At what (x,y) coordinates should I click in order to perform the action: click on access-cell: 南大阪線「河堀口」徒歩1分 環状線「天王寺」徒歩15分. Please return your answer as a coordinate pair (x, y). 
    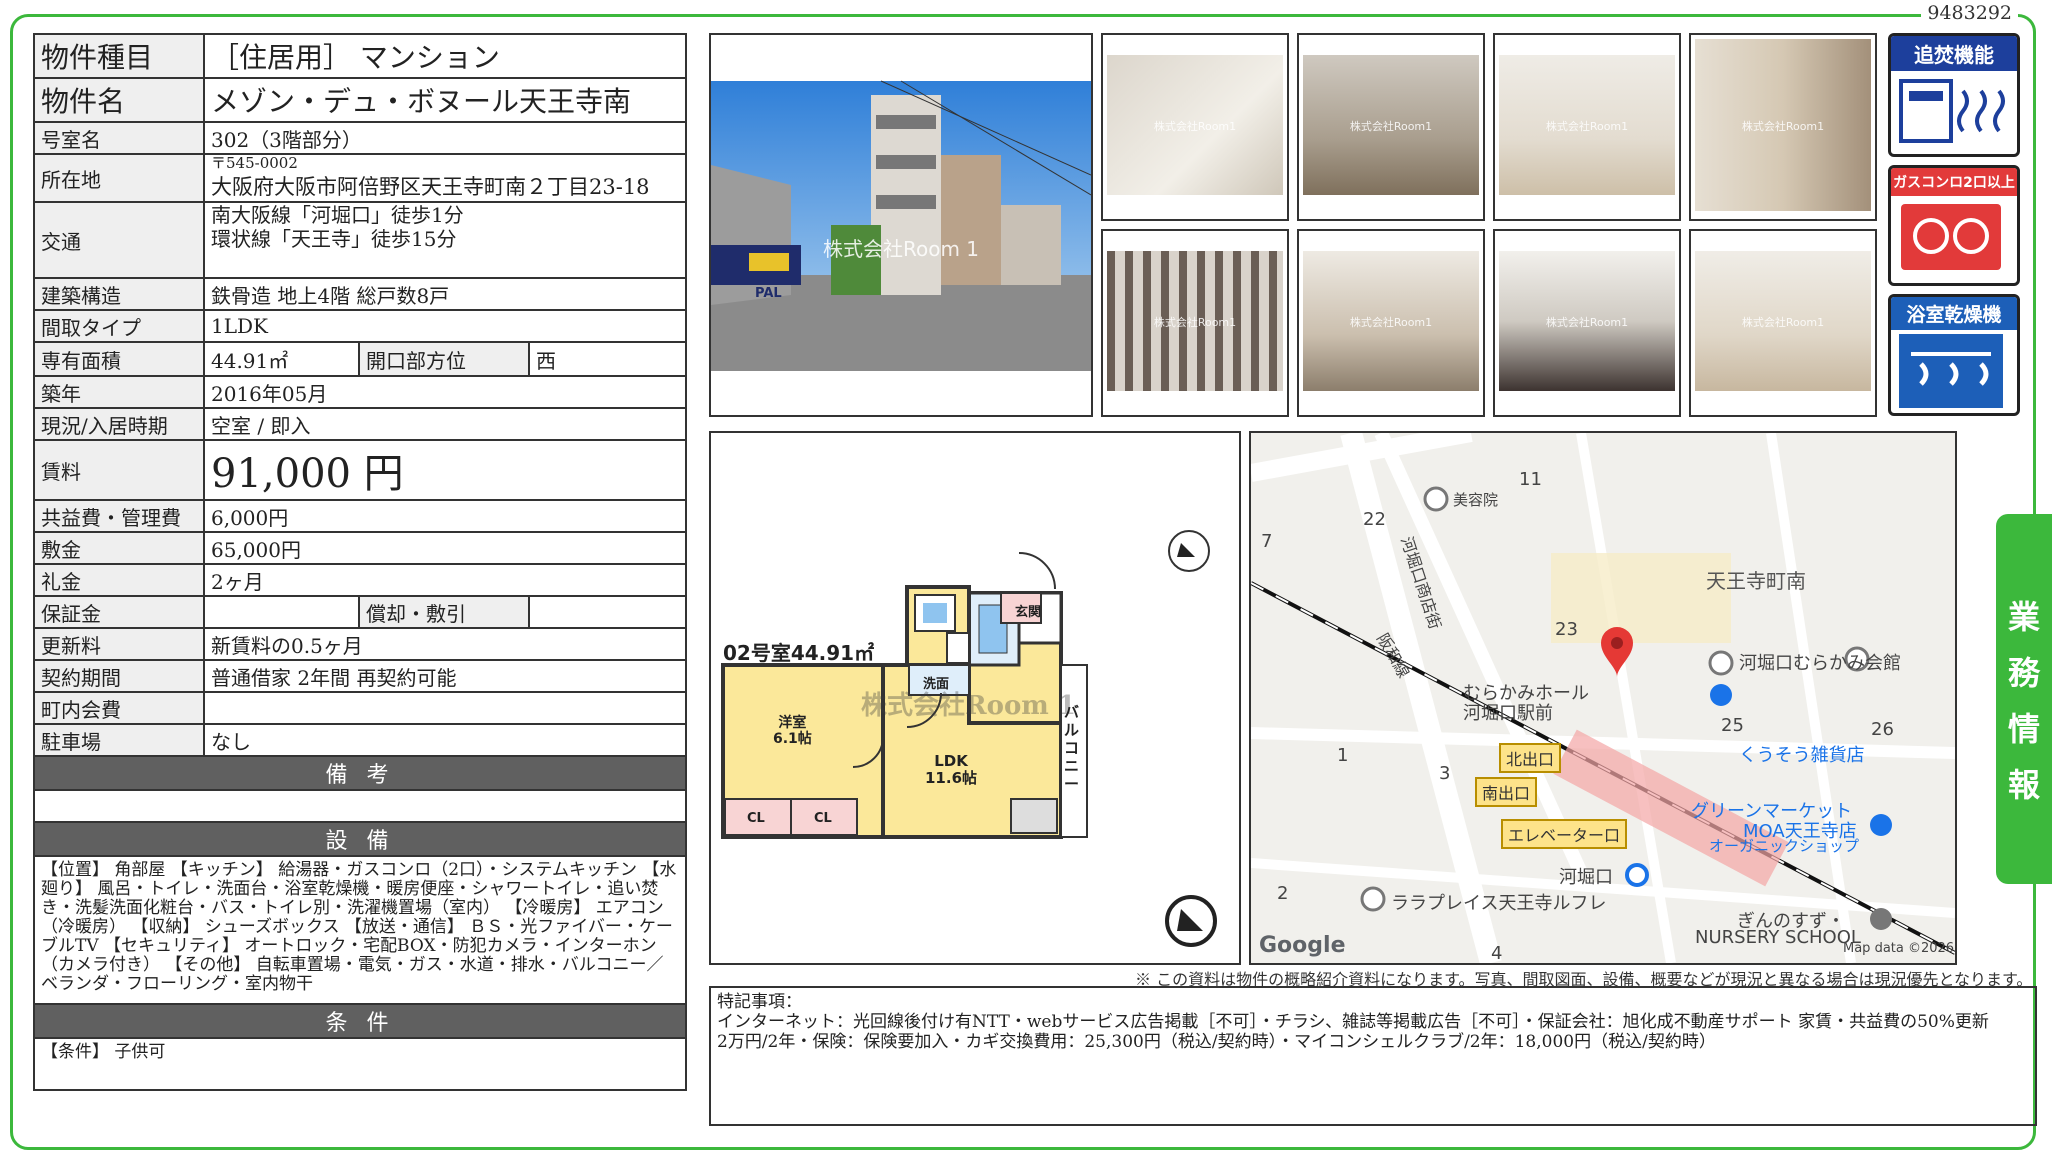
    Looking at the image, I should click on (445, 240).